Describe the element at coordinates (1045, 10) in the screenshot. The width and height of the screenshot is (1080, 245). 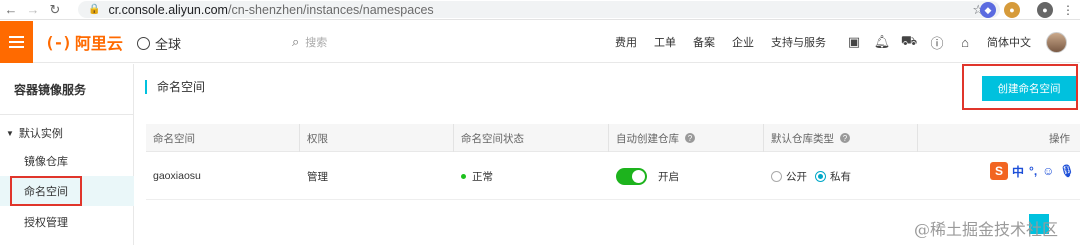
I see `profile-icon: ●` at that location.